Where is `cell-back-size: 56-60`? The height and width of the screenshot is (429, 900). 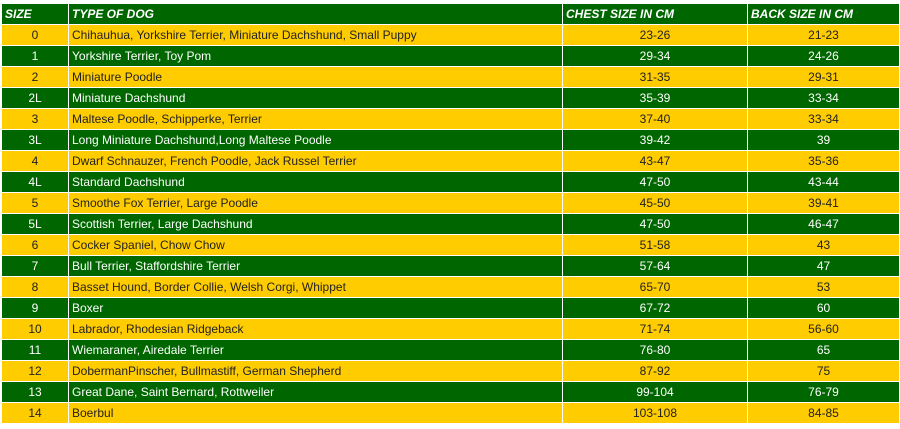 cell-back-size: 56-60 is located at coordinates (823, 329).